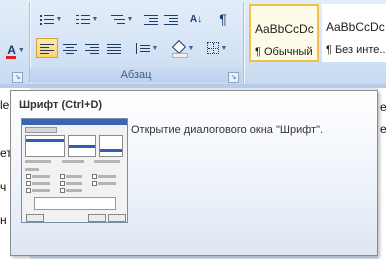  I want to click on font-color-button: A ▼, so click(16, 50).